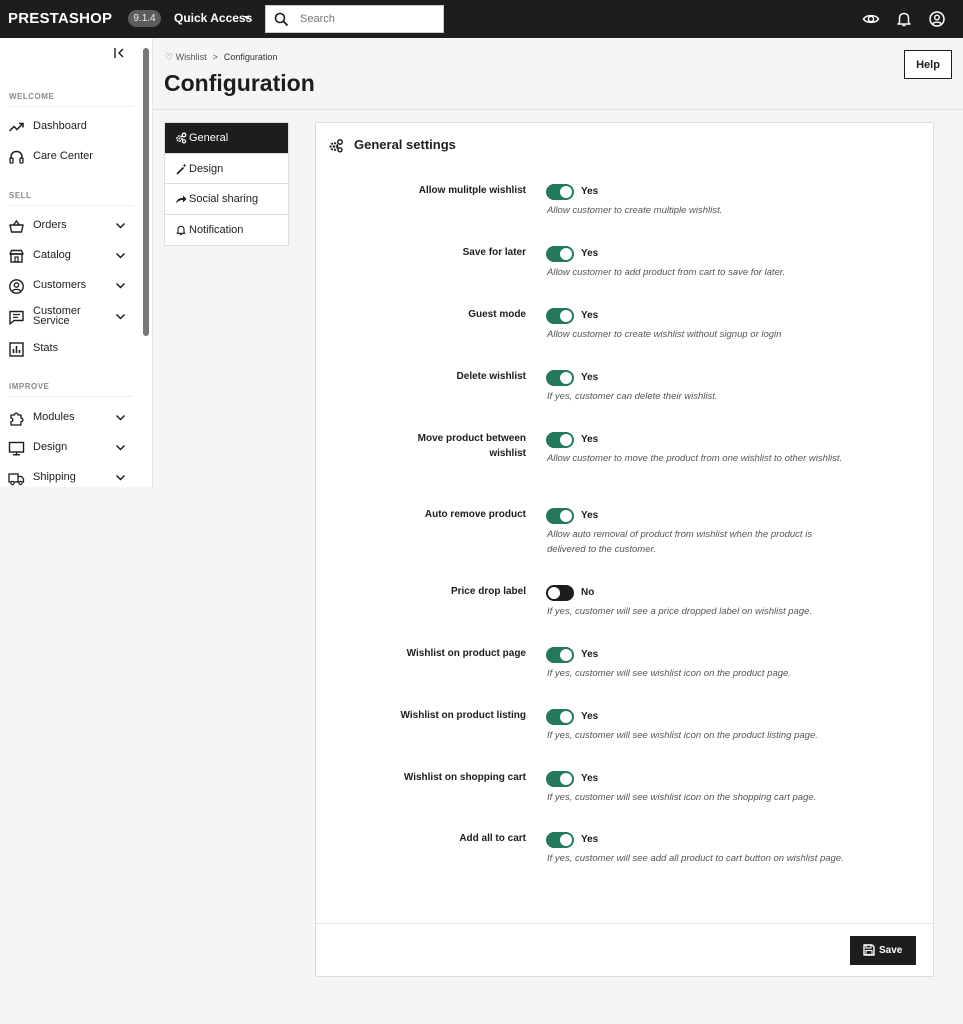  I want to click on bar-chart-icon, so click(16, 349).